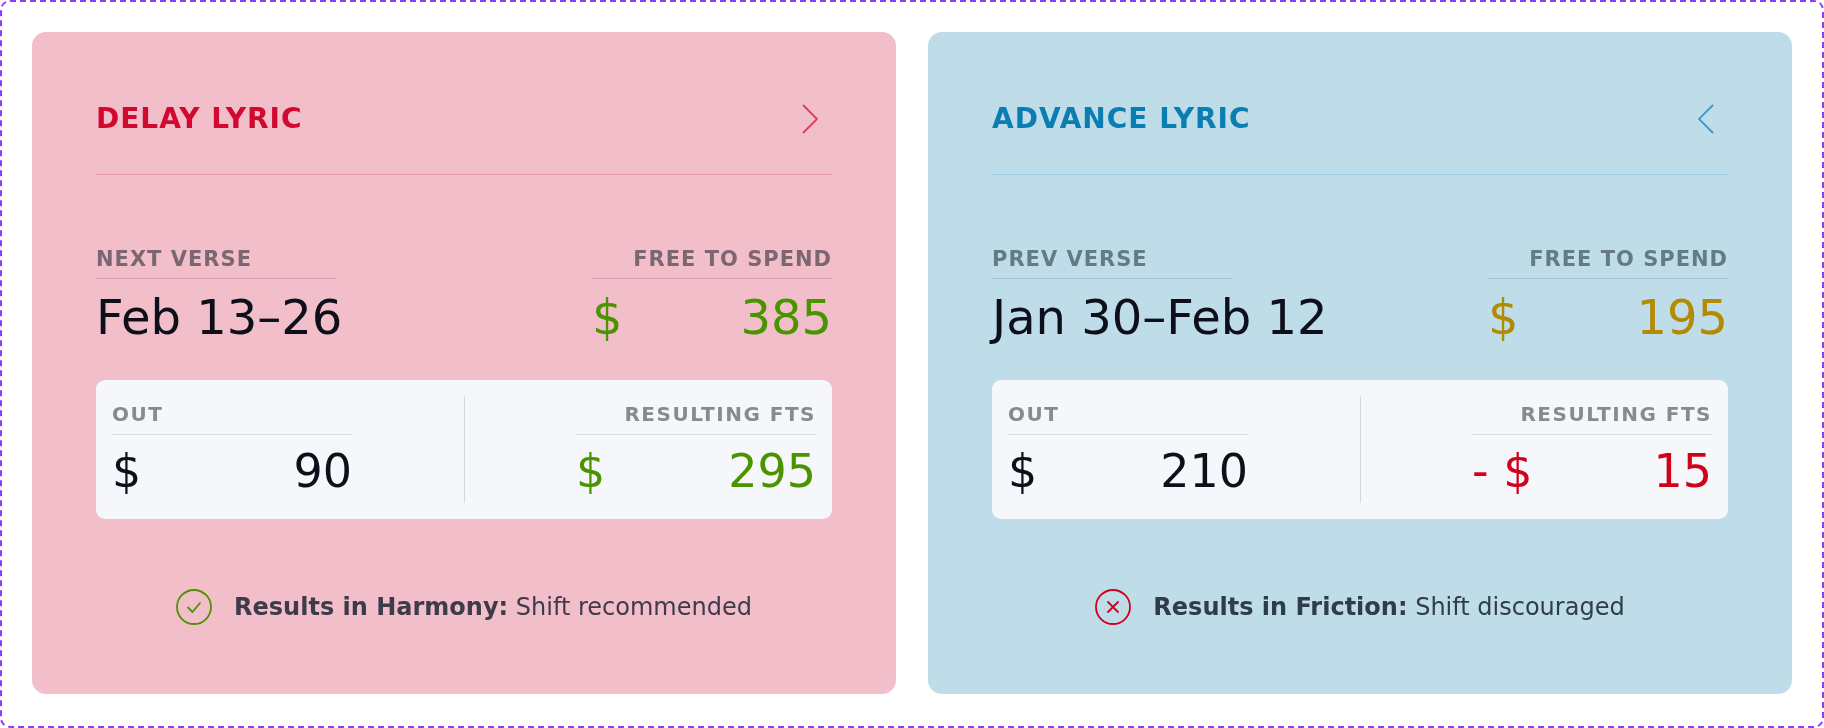 This screenshot has height=728, width=1824. I want to click on currency-sign: - $, so click(1502, 471).